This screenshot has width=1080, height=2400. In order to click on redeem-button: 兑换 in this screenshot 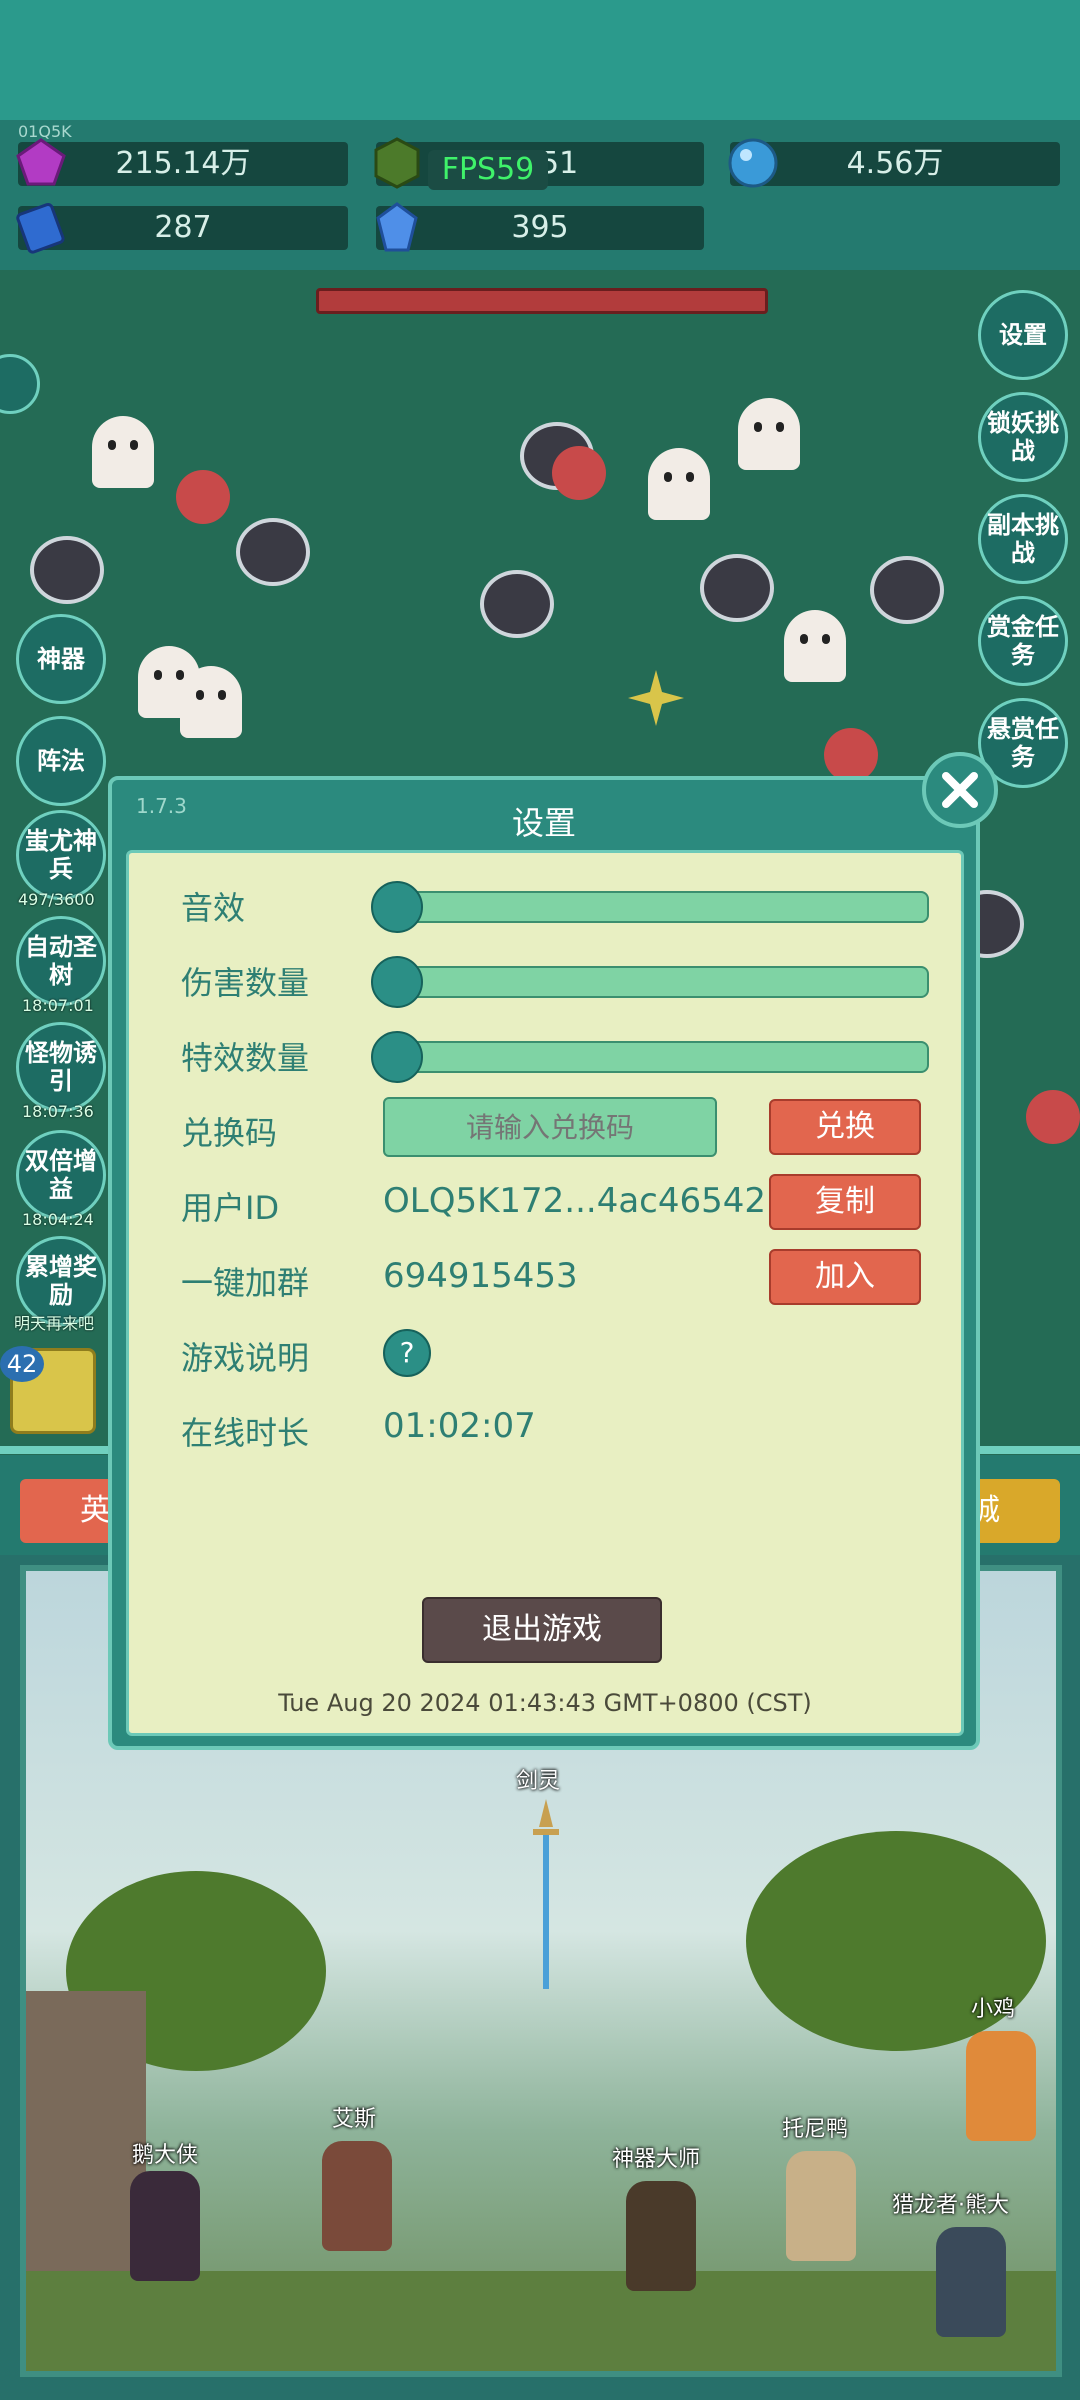, I will do `click(845, 1127)`.